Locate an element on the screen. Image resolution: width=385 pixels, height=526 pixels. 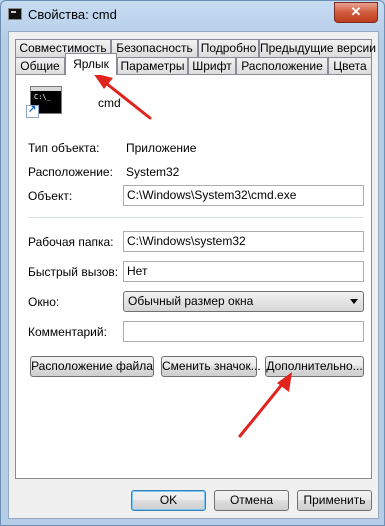
shortcut-name: cmd is located at coordinates (109, 103).